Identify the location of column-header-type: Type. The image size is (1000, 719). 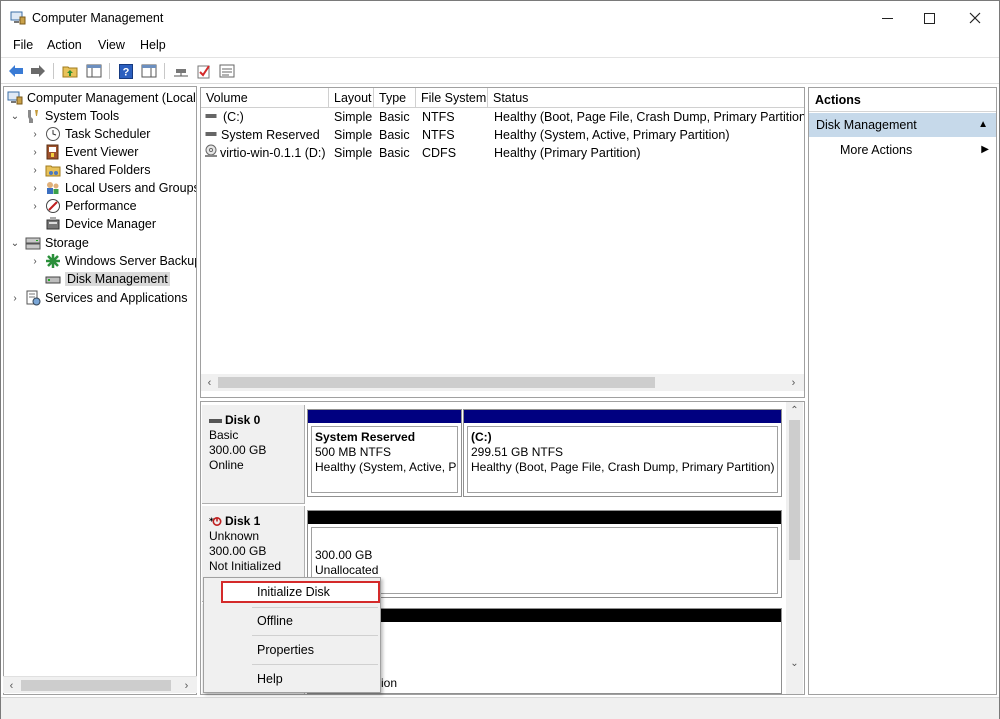
(395, 98).